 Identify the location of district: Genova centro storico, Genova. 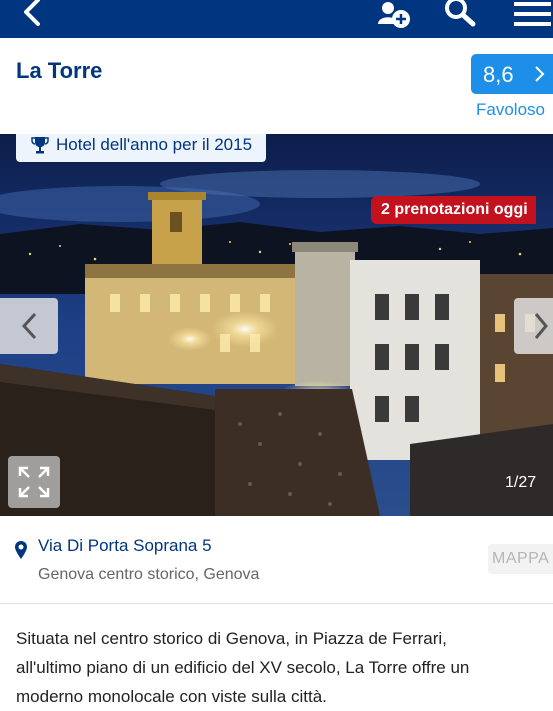
(149, 574).